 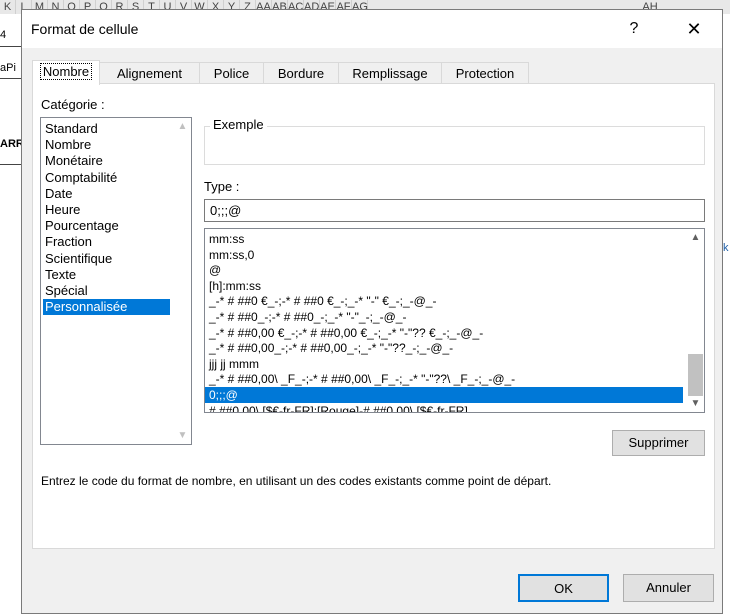 I want to click on format-item: [h]:mm:ss, so click(x=444, y=286).